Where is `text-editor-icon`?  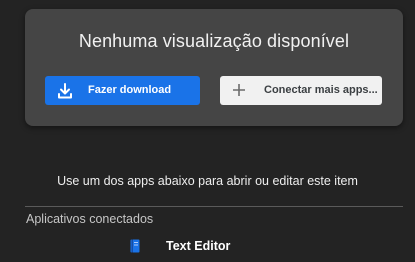
text-editor-icon is located at coordinates (135, 246).